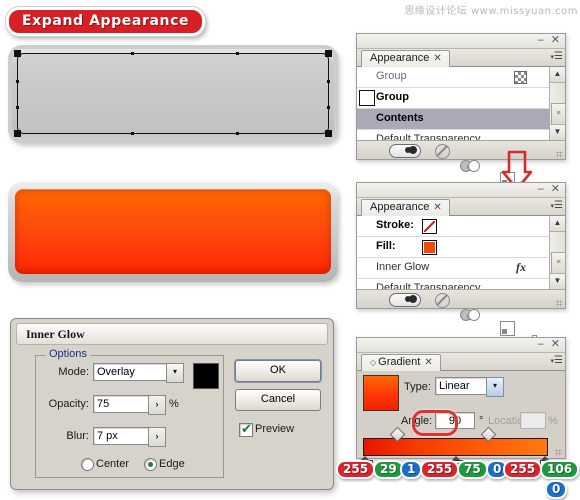 The image size is (580, 500). What do you see at coordinates (206, 376) in the screenshot?
I see `glow-color-swatch` at bounding box center [206, 376].